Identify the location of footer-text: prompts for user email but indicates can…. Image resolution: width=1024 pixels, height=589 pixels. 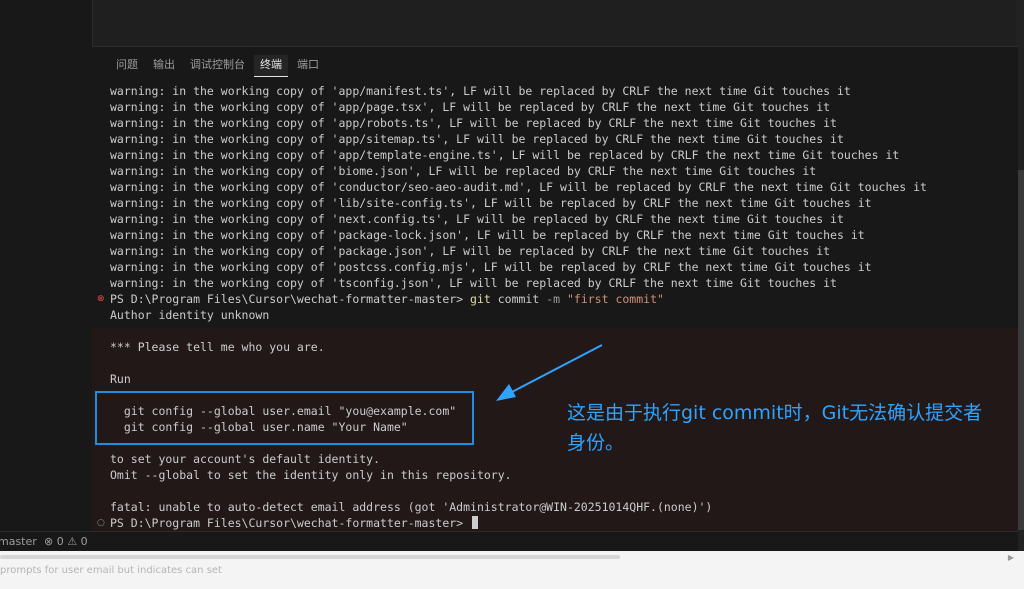
(111, 570).